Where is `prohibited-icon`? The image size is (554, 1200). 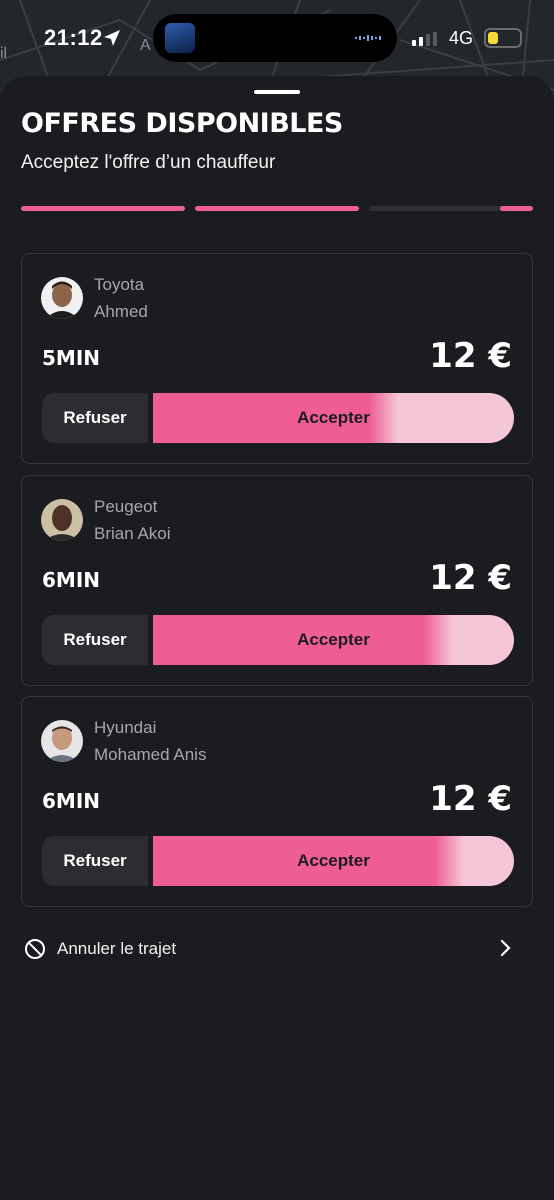
prohibited-icon is located at coordinates (35, 949).